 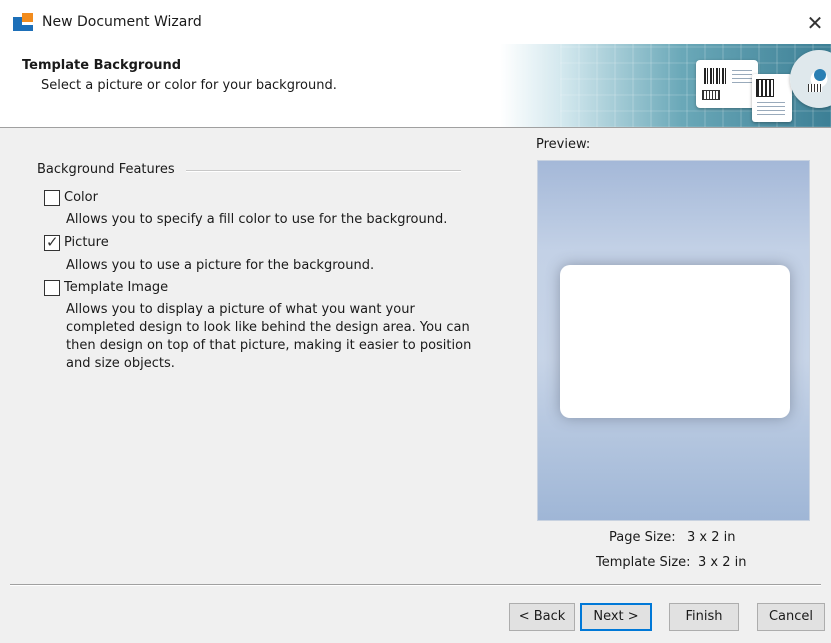 I want to click on page-title: Template Background, so click(x=102, y=65).